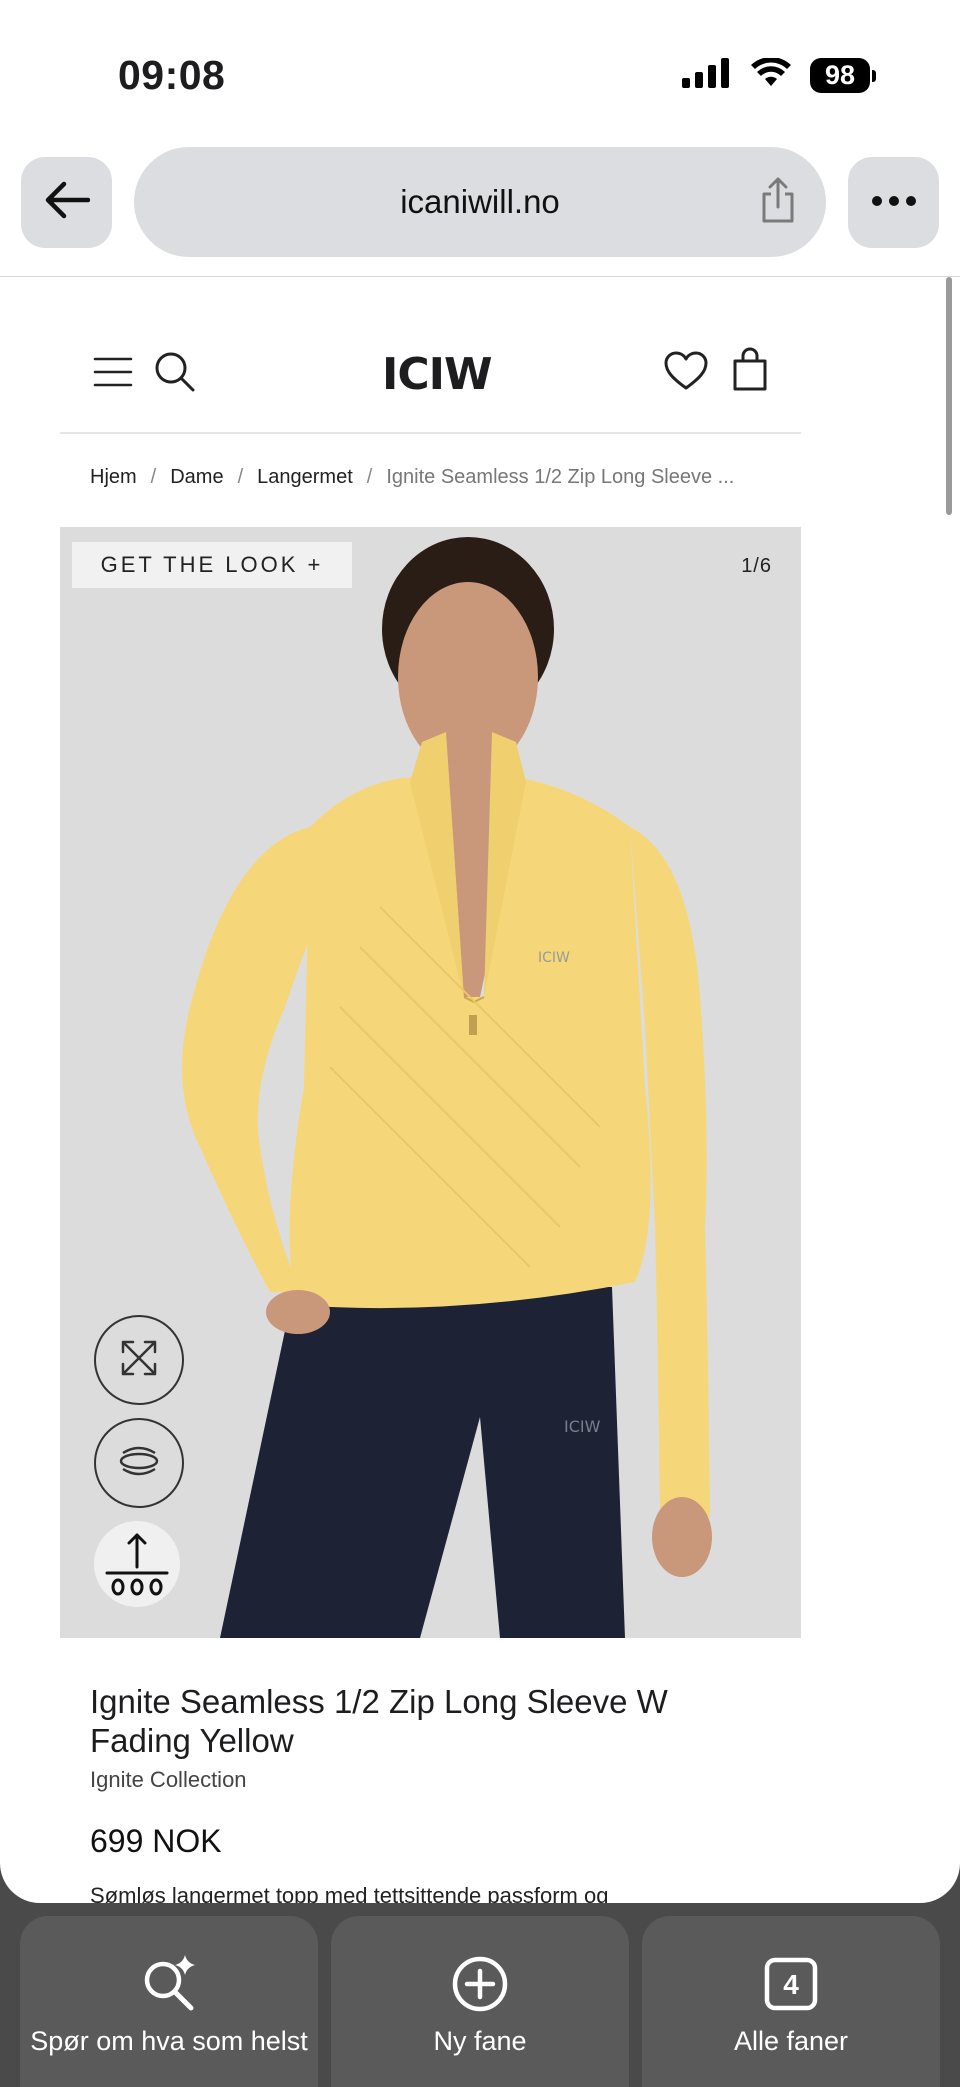  I want to click on product-collection: Ignite Collection, so click(168, 1780).